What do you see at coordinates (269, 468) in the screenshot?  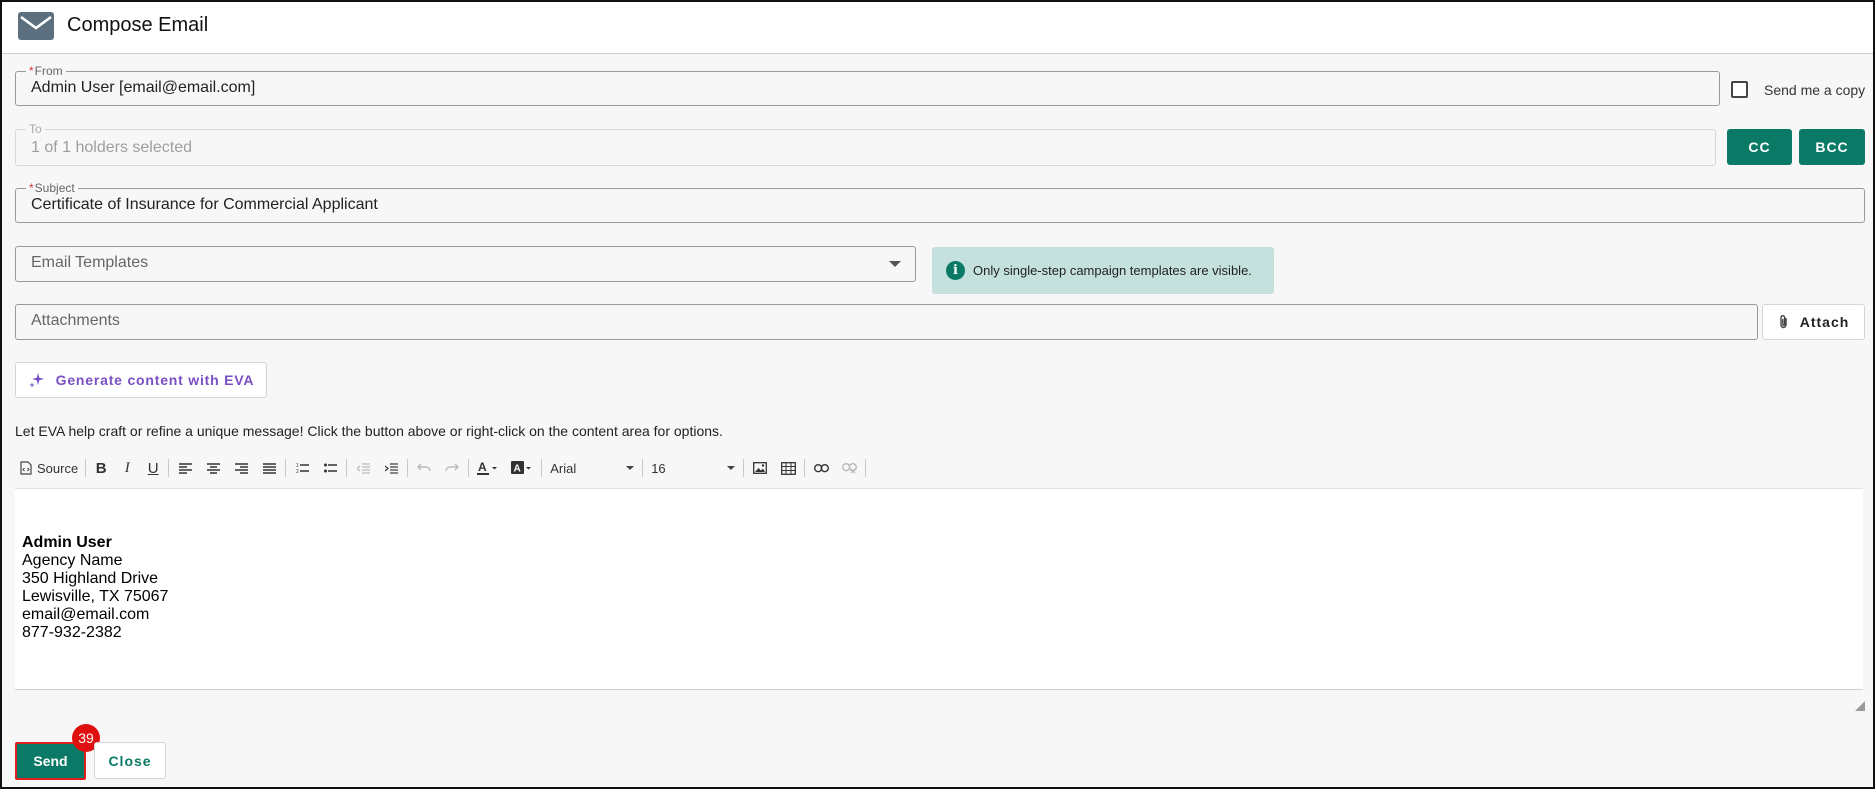 I see `align-justify-icon` at bounding box center [269, 468].